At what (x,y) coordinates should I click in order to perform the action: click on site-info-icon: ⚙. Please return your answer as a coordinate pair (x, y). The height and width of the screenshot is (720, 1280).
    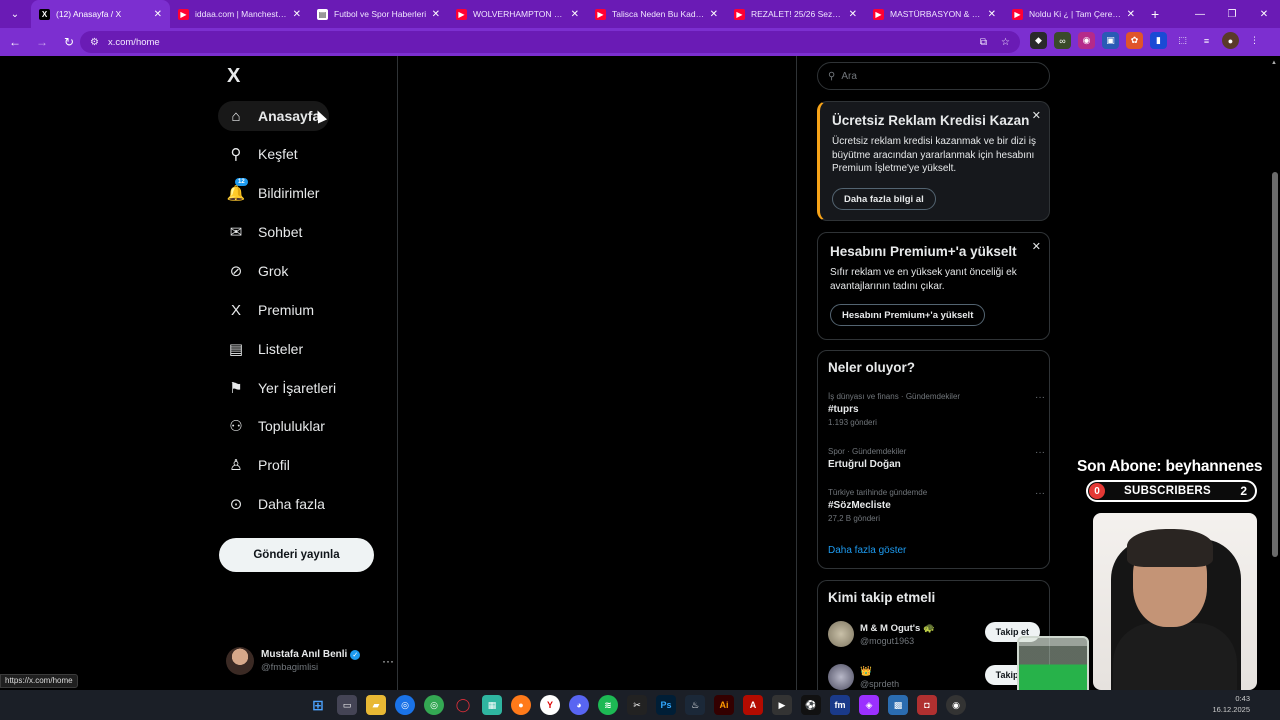
    Looking at the image, I should click on (94, 42).